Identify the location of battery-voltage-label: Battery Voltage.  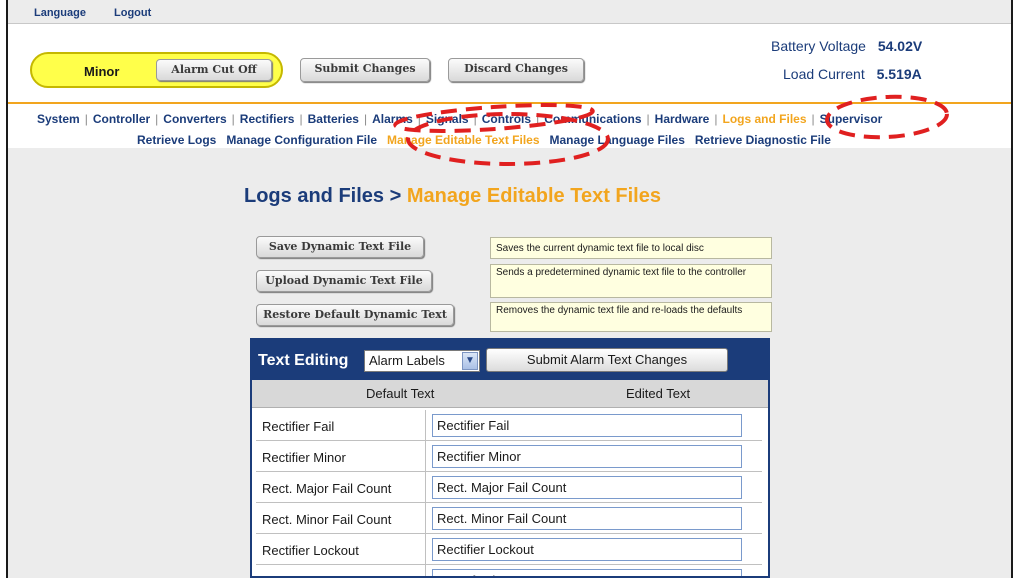
(818, 46).